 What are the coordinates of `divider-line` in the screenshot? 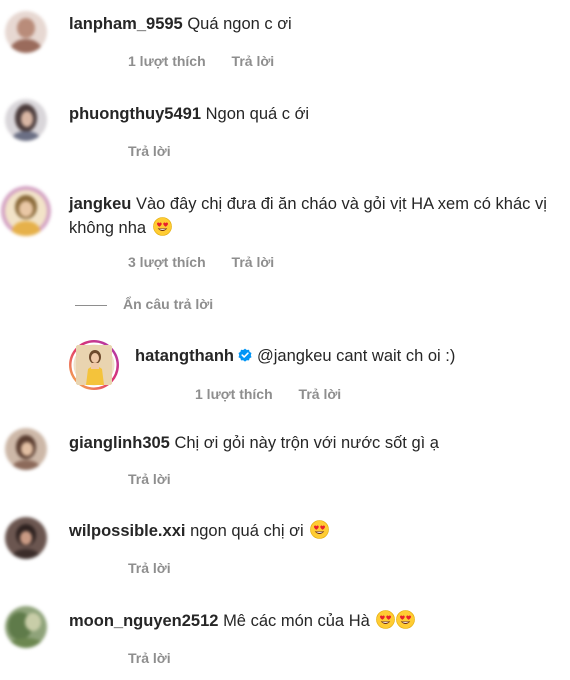 It's located at (91, 305).